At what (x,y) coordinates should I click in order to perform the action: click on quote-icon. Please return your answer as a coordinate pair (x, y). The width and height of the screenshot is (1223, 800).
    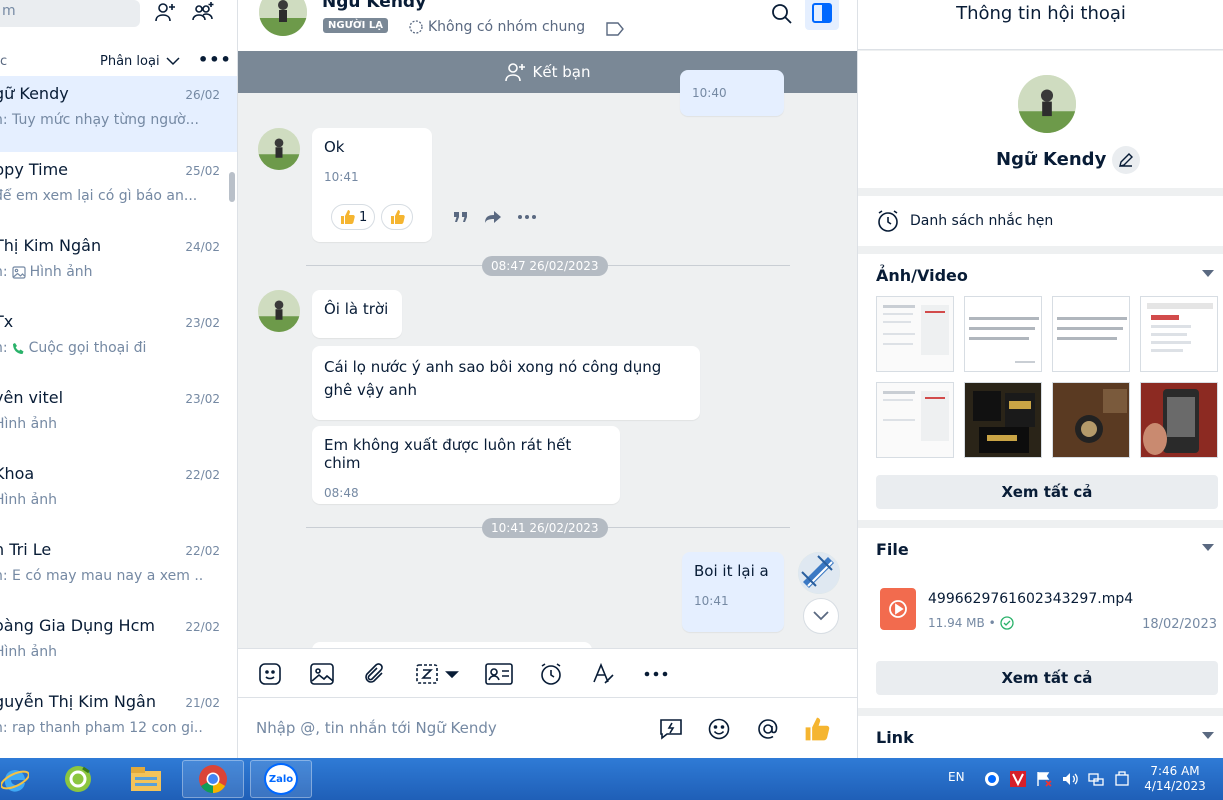
    Looking at the image, I should click on (461, 217).